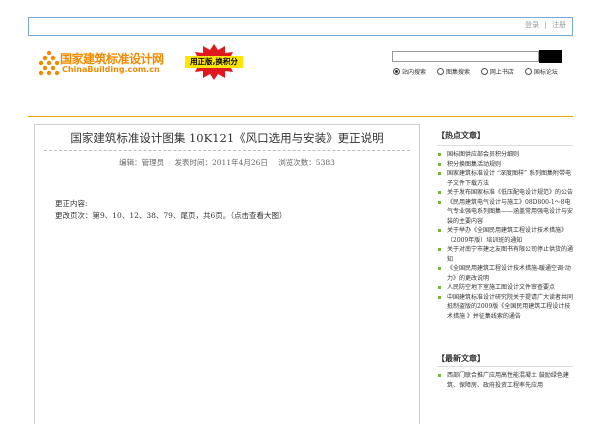  I want to click on list-item: 关于发布国家标准《低压配电设计规范》的公告, so click(505, 193).